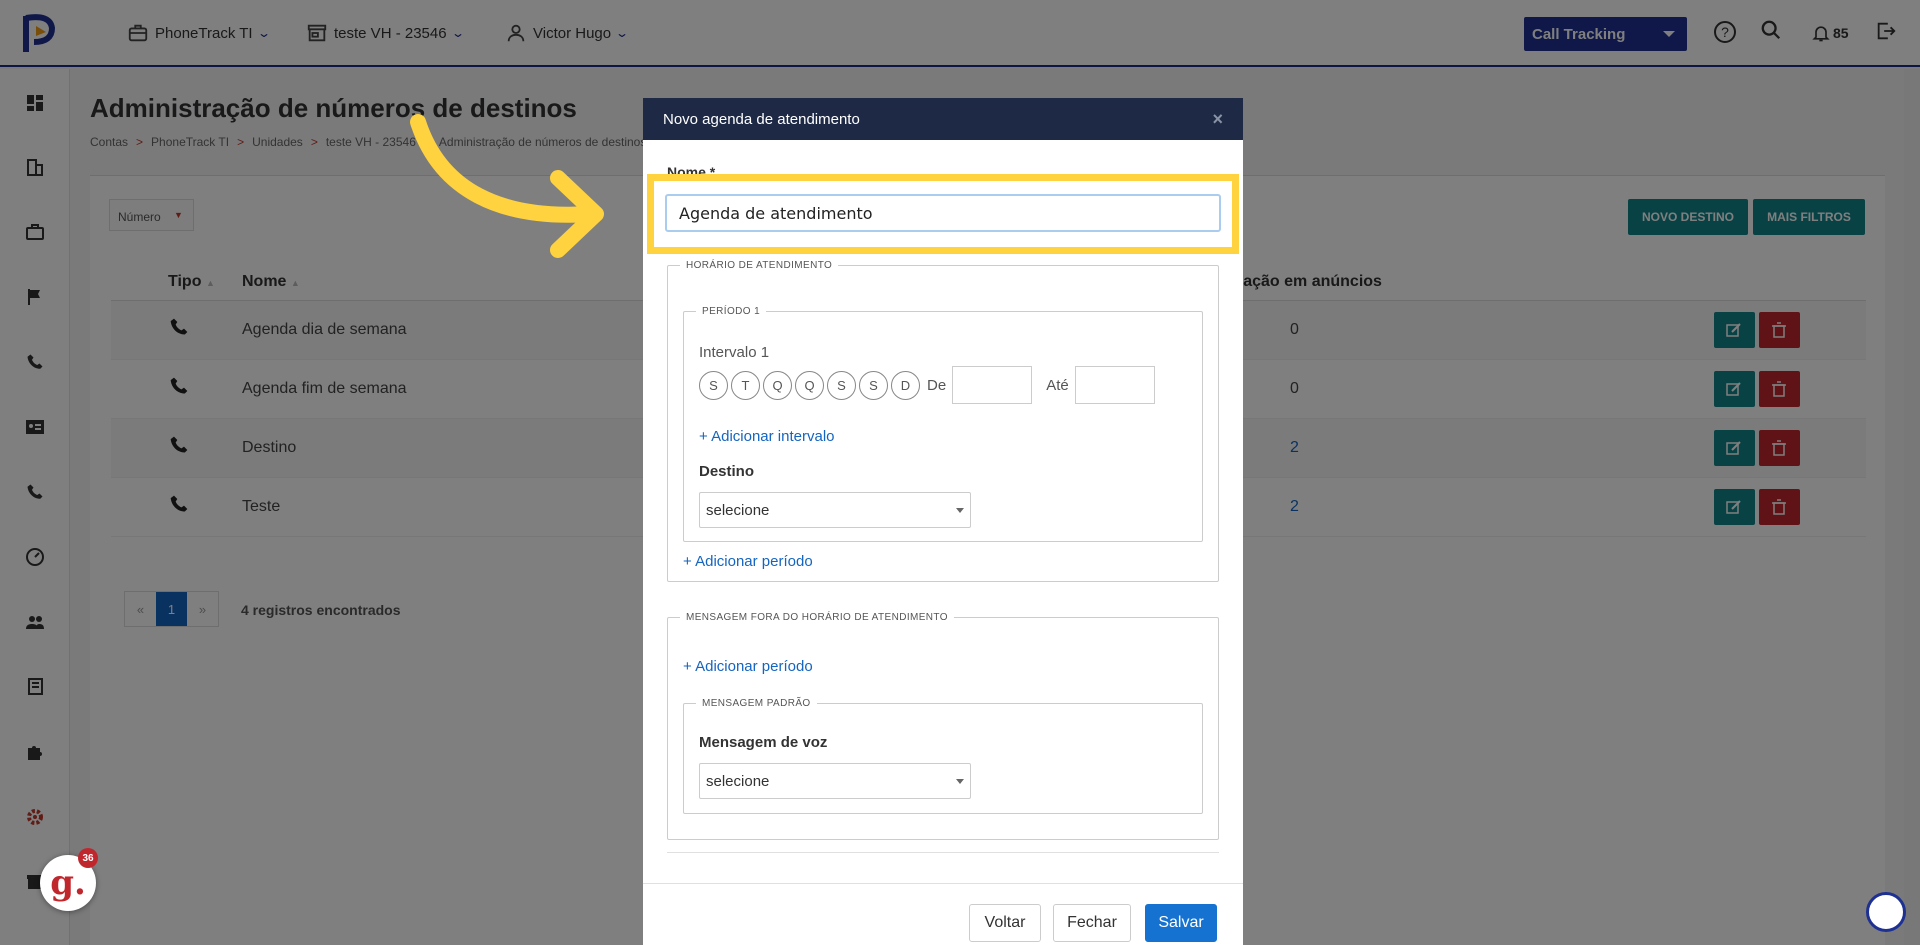 This screenshot has width=1920, height=945. What do you see at coordinates (905, 385) in the screenshot?
I see `day-toggle-d: D` at bounding box center [905, 385].